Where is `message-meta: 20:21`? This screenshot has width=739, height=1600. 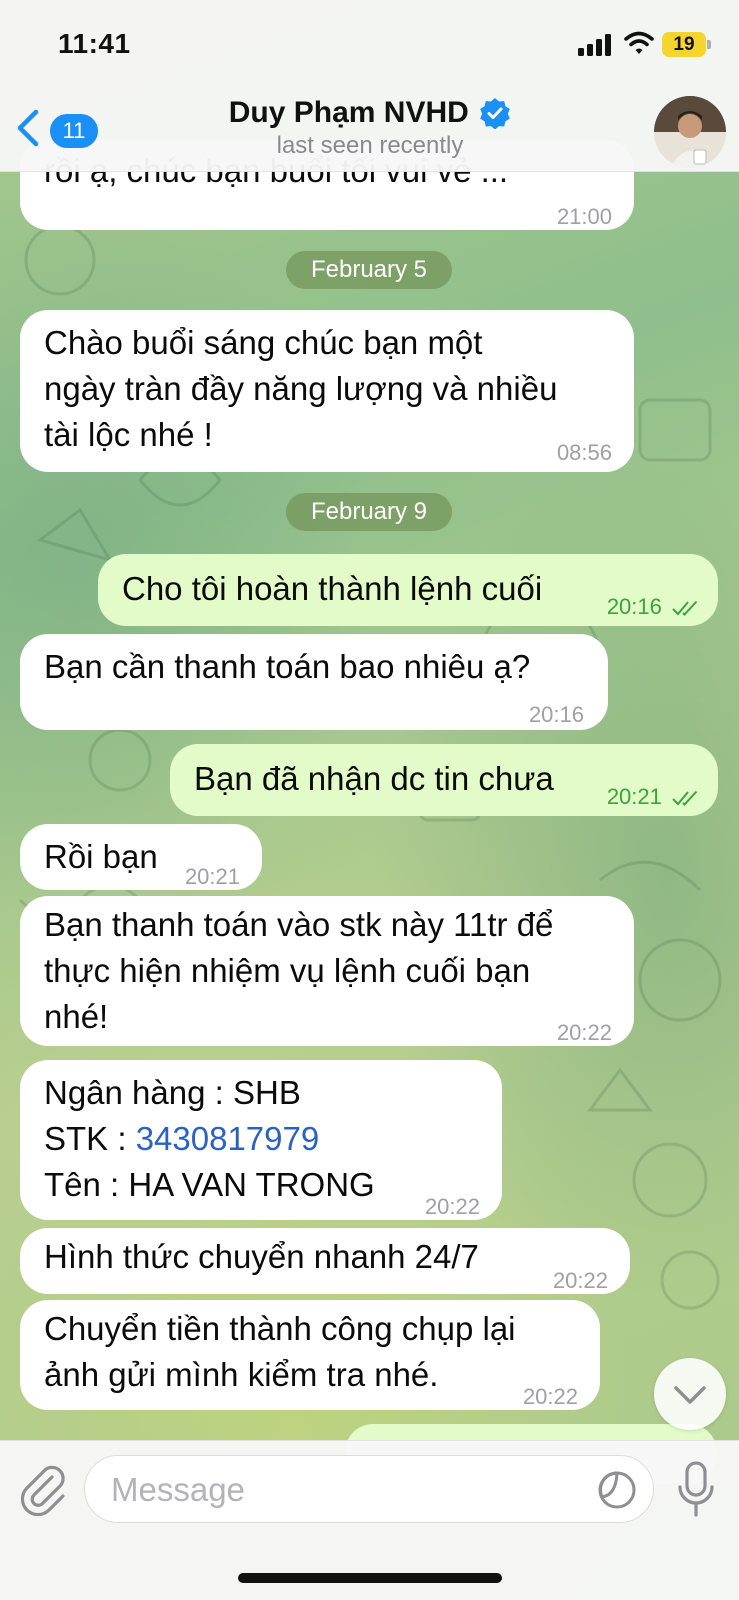
message-meta: 20:21 is located at coordinates (654, 797).